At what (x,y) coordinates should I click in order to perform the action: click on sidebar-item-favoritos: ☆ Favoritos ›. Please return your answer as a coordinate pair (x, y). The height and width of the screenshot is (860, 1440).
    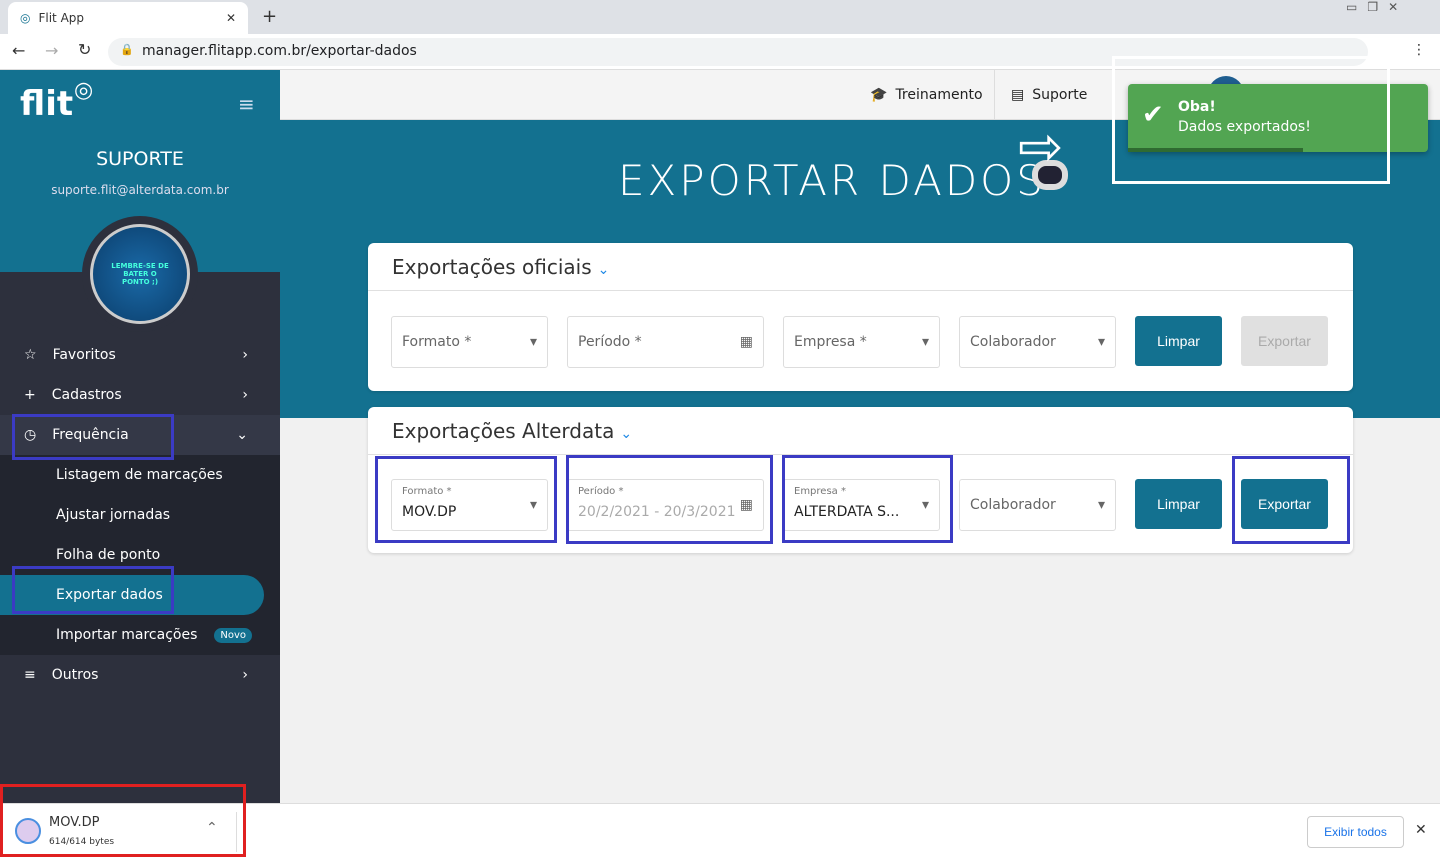
    Looking at the image, I should click on (140, 355).